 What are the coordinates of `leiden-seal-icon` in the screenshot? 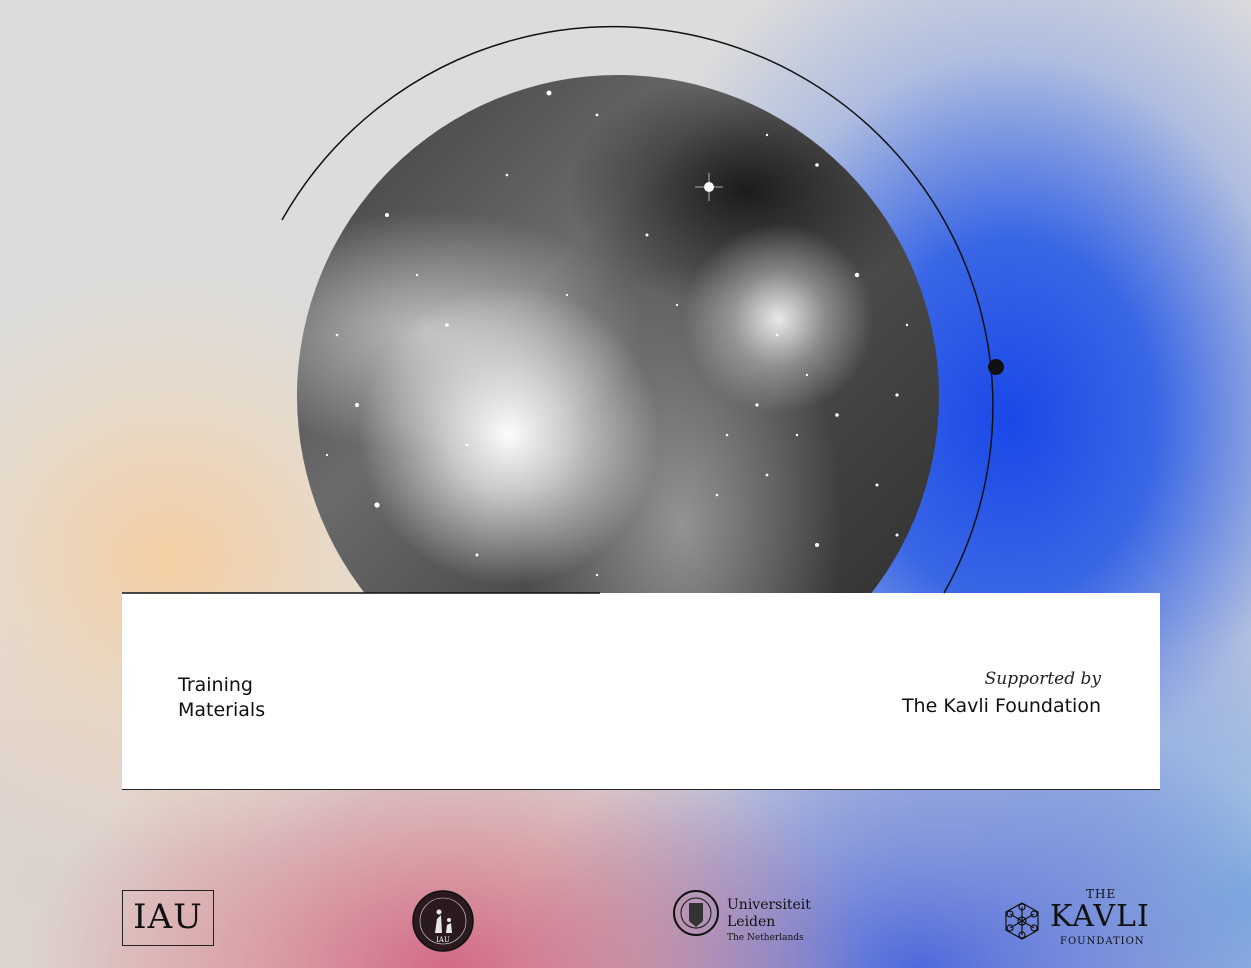 It's located at (696, 913).